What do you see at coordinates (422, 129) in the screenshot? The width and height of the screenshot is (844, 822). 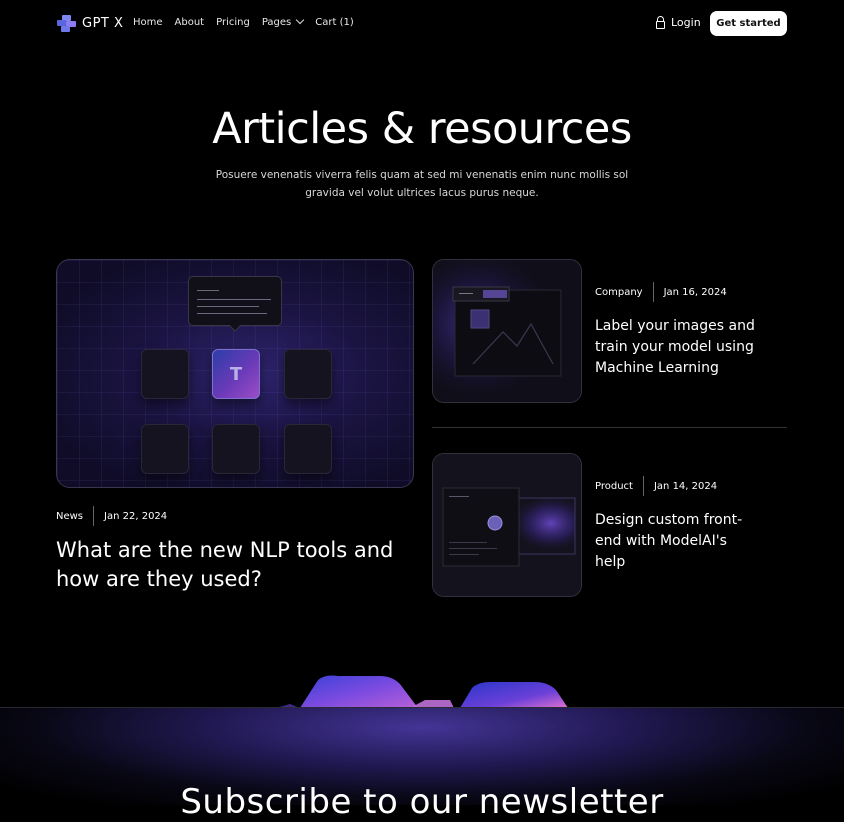 I see `page-title: Articles & resources` at bounding box center [422, 129].